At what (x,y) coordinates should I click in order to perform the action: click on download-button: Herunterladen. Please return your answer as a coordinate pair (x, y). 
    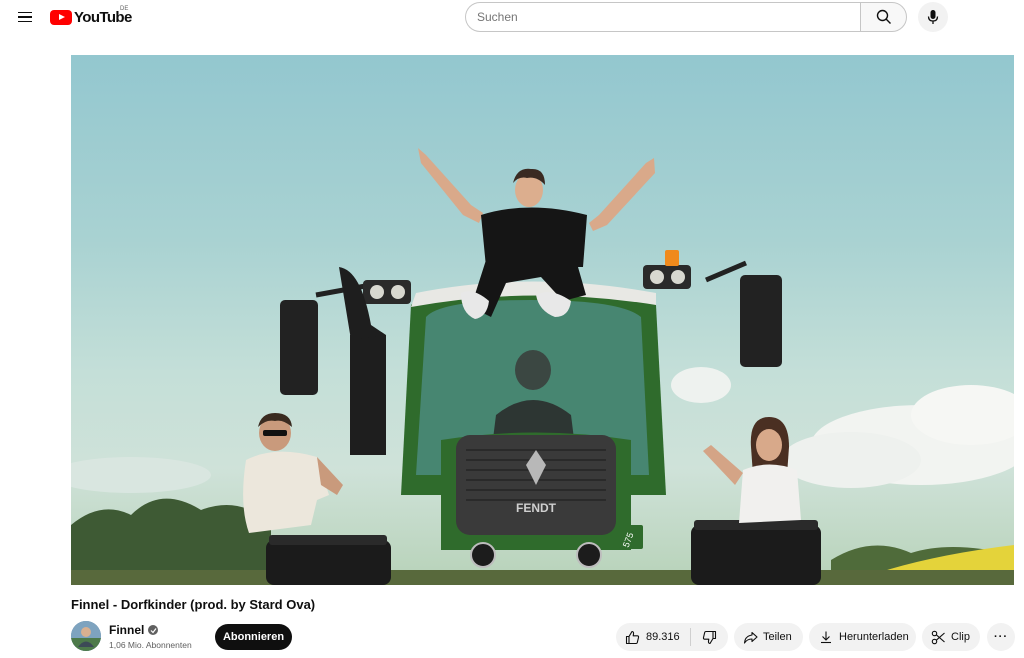
    Looking at the image, I should click on (862, 637).